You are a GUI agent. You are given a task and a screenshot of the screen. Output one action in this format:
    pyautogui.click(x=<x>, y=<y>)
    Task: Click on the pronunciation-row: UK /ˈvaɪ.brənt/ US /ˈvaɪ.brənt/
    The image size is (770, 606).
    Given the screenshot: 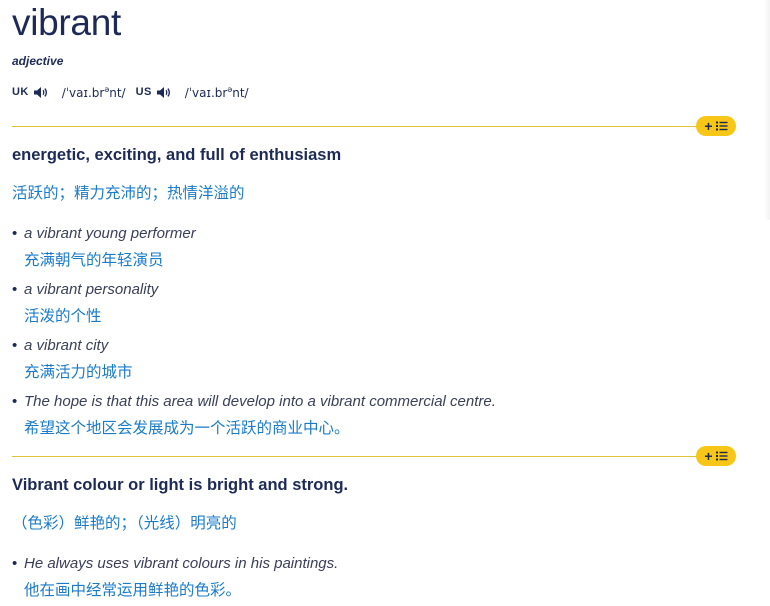 What is the action you would take?
    pyautogui.click(x=135, y=92)
    